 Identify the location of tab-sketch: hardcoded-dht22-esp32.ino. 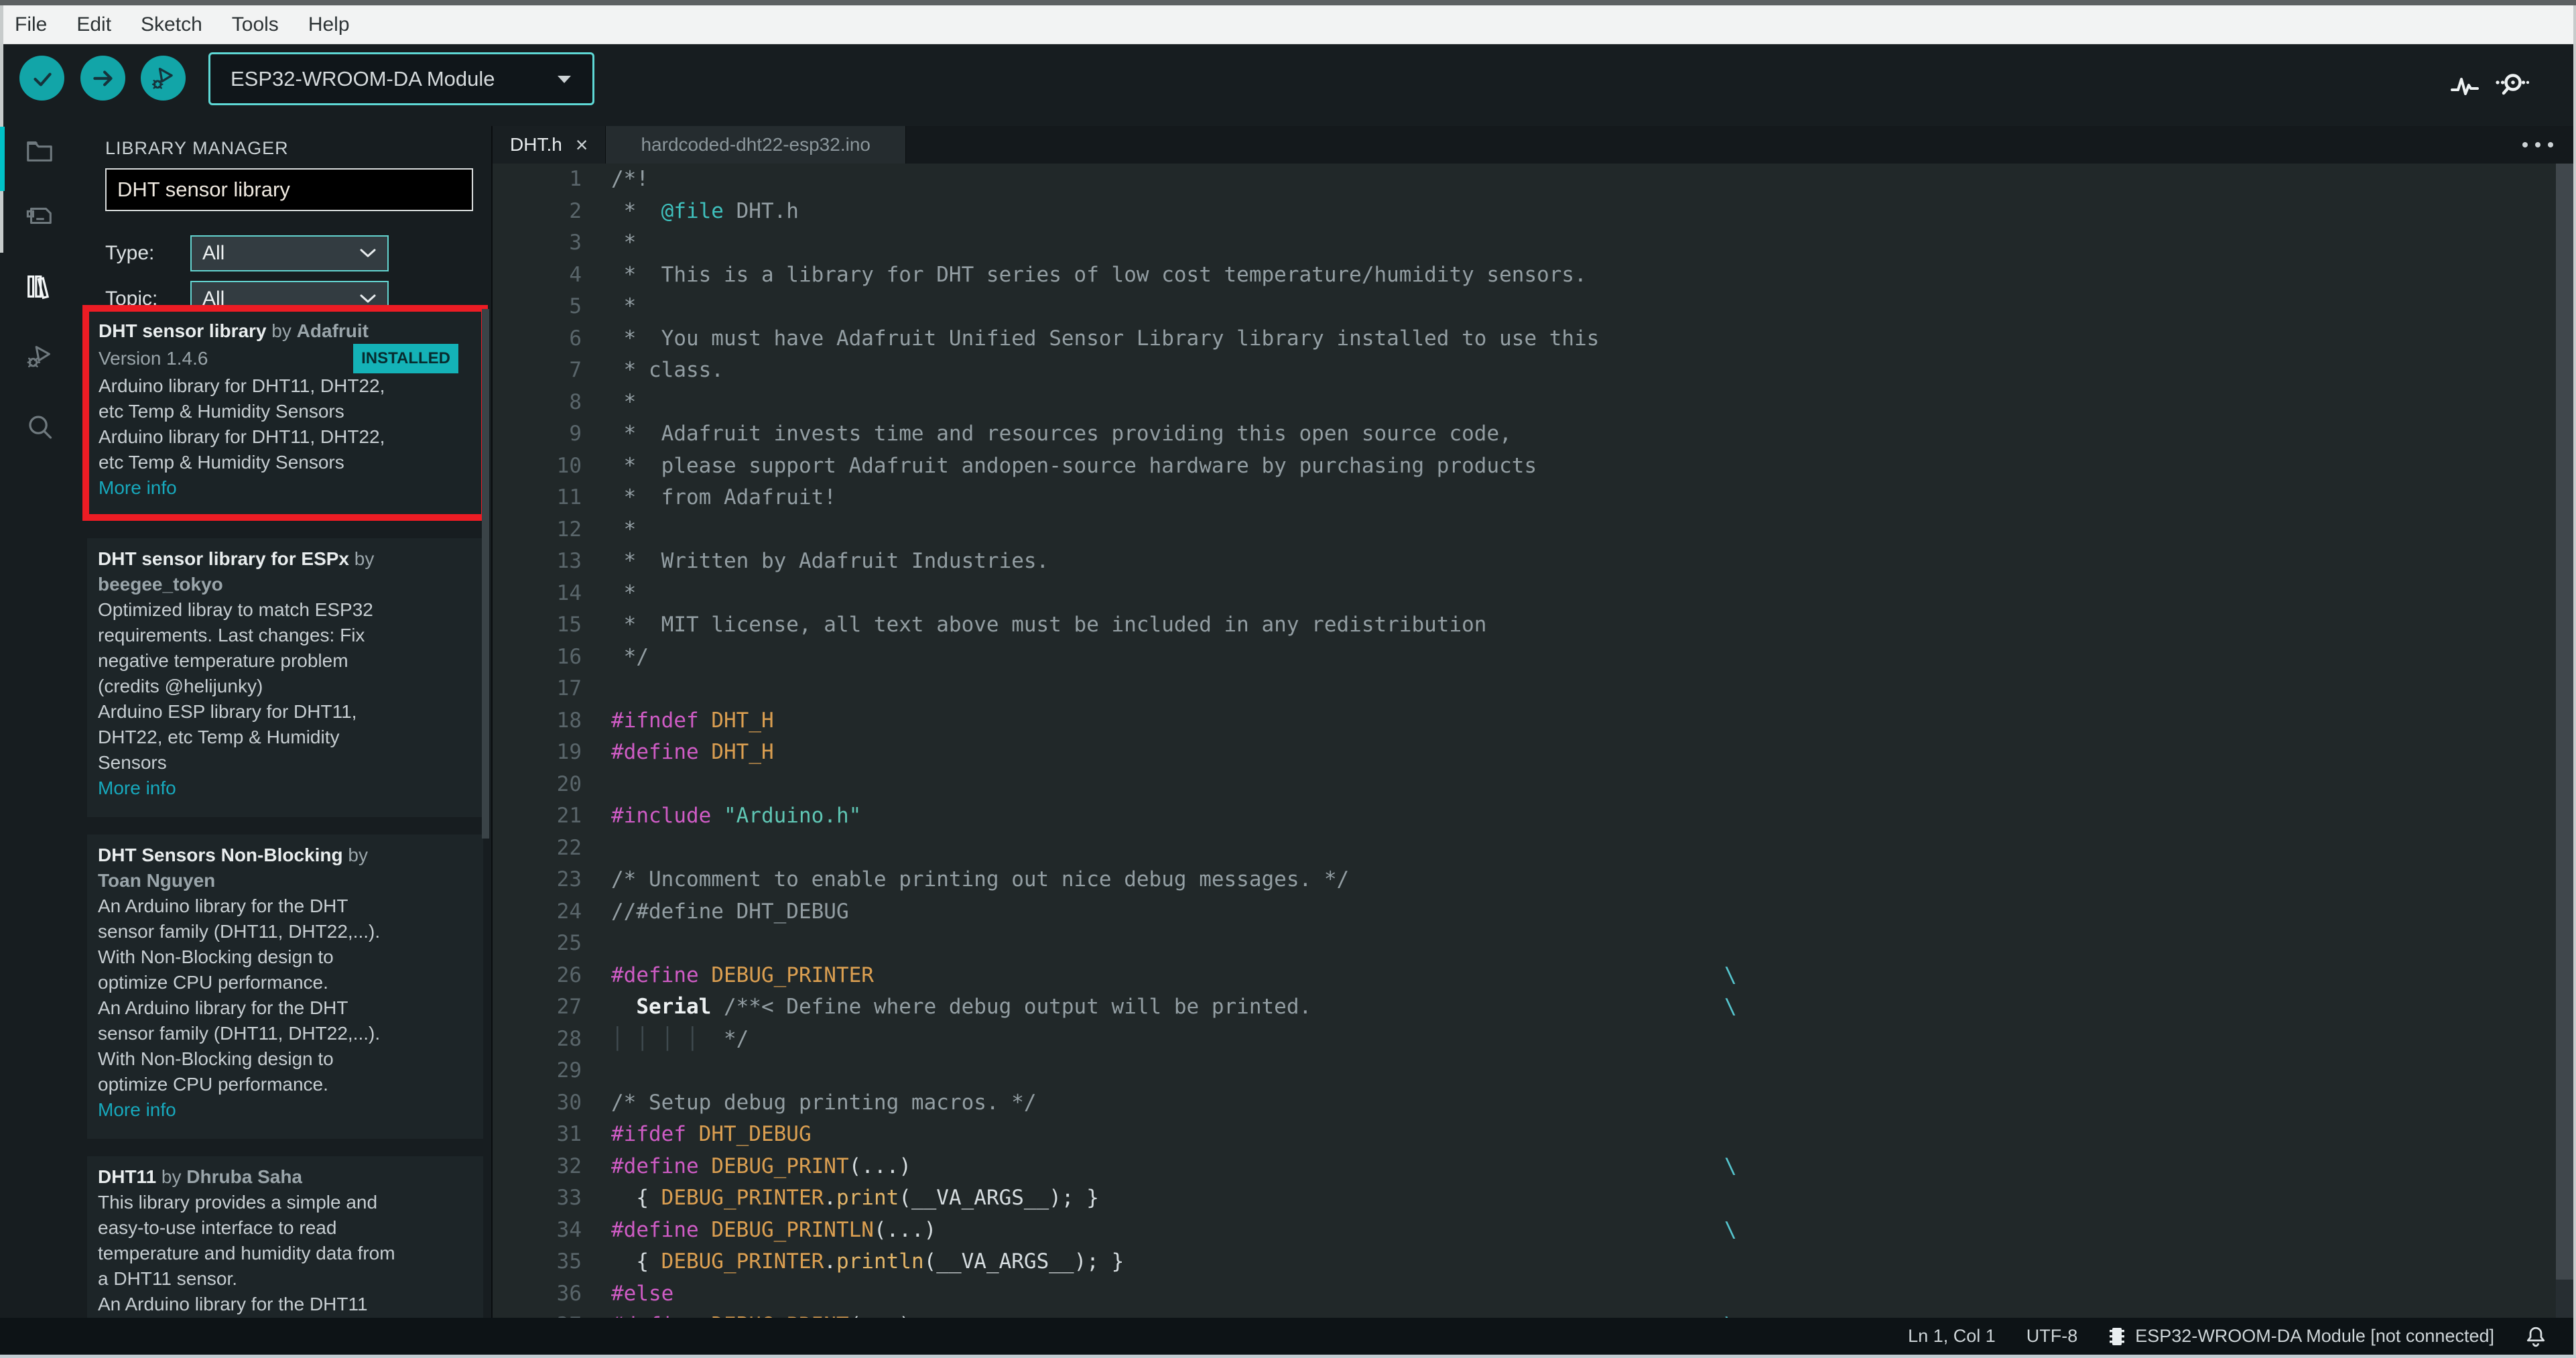
(756, 145).